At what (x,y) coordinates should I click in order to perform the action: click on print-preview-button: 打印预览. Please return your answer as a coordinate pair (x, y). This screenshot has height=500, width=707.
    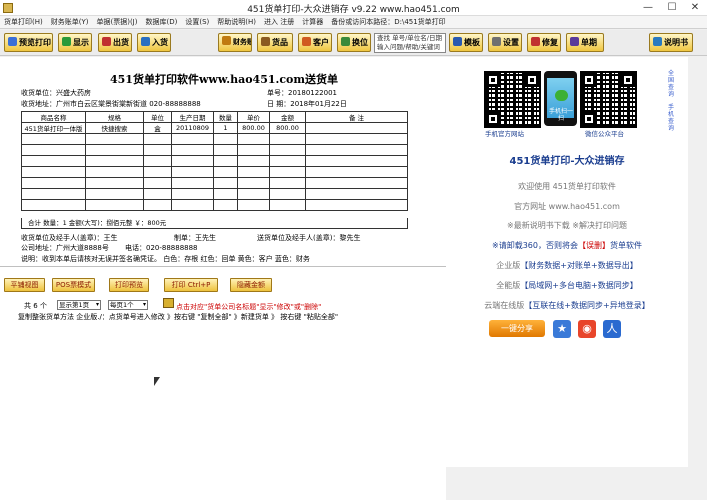
    Looking at the image, I should click on (129, 285).